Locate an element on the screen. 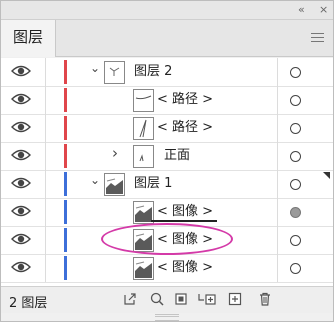 This screenshot has width=334, height=322. close-icon: × is located at coordinates (323, 10).